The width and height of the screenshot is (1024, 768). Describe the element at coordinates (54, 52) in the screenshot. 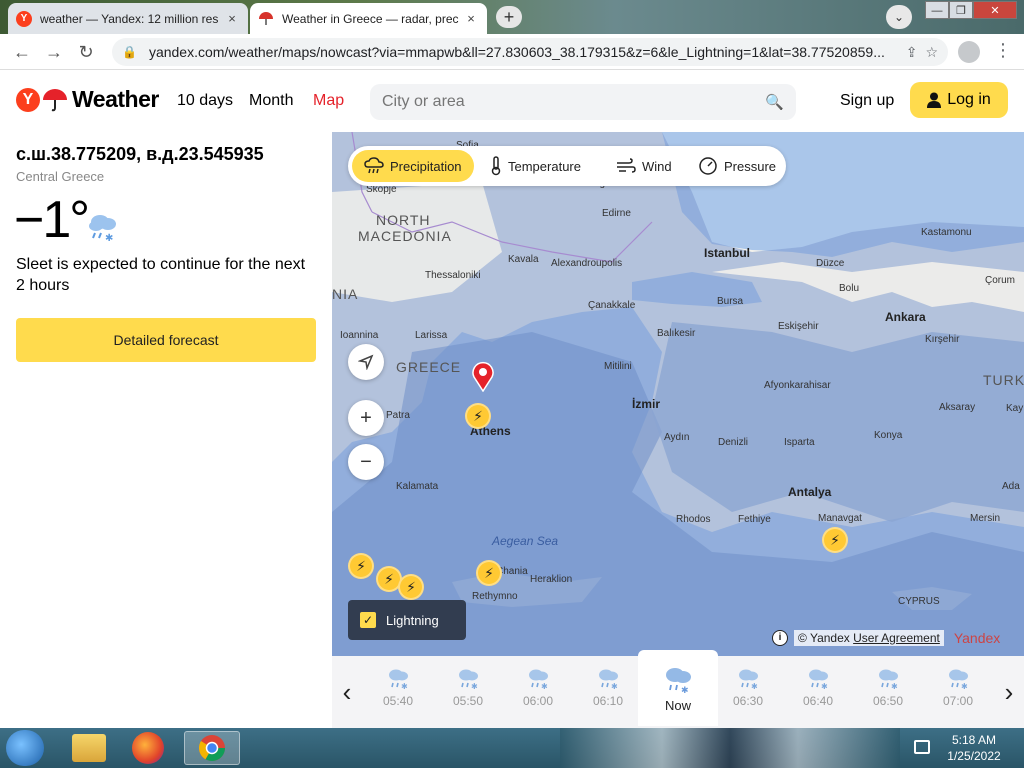

I see `forward-arrow-icon: →` at that location.